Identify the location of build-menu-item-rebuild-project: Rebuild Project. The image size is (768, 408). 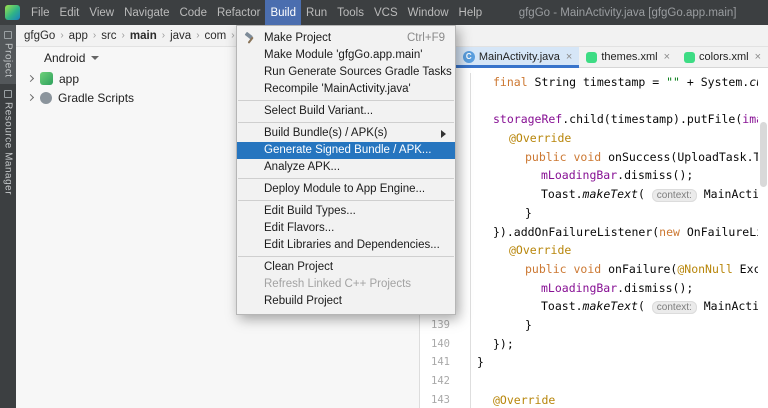
(346, 301).